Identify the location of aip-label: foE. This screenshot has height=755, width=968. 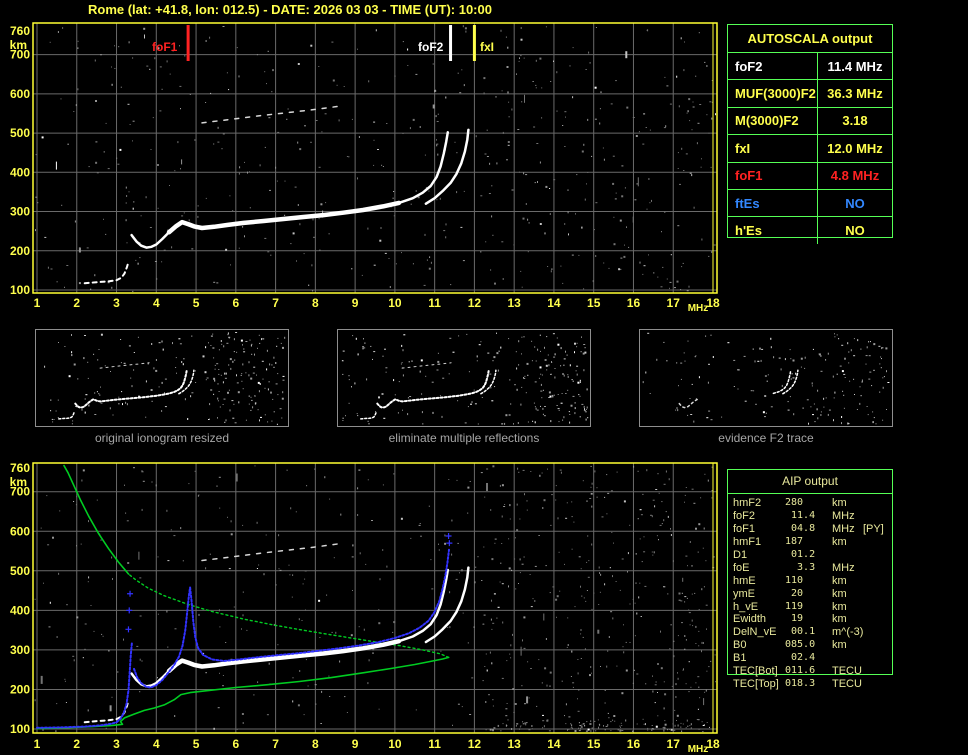
(741, 567).